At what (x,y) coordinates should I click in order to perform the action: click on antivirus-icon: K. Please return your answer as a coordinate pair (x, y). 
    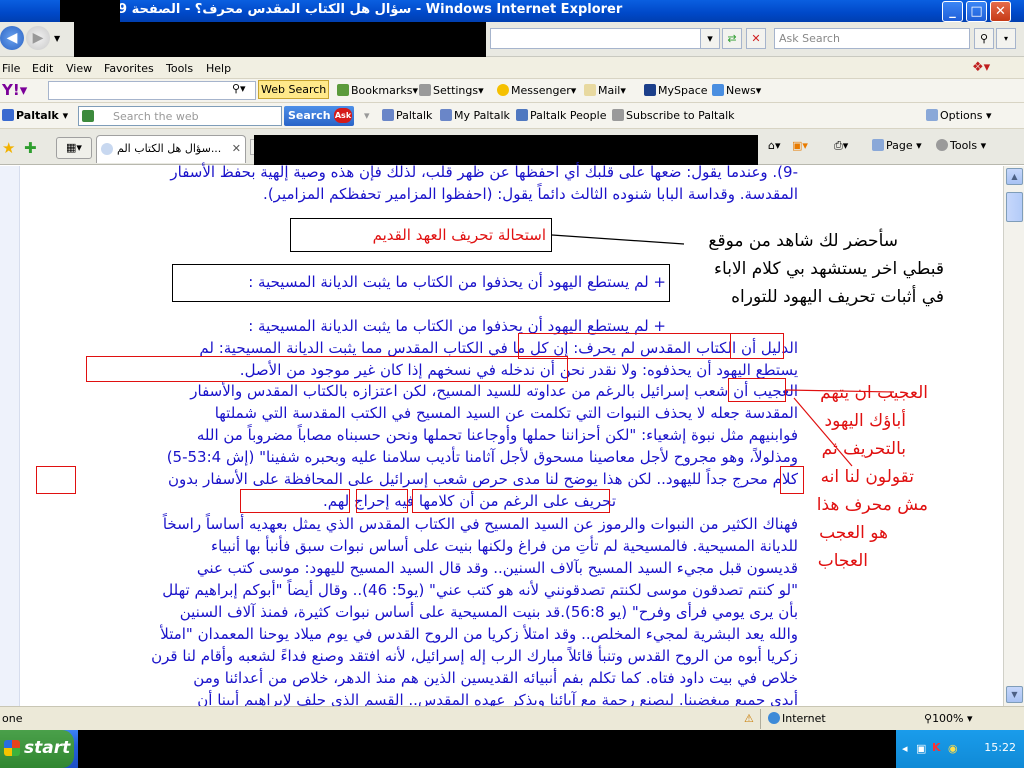
    Looking at the image, I should click on (936, 747).